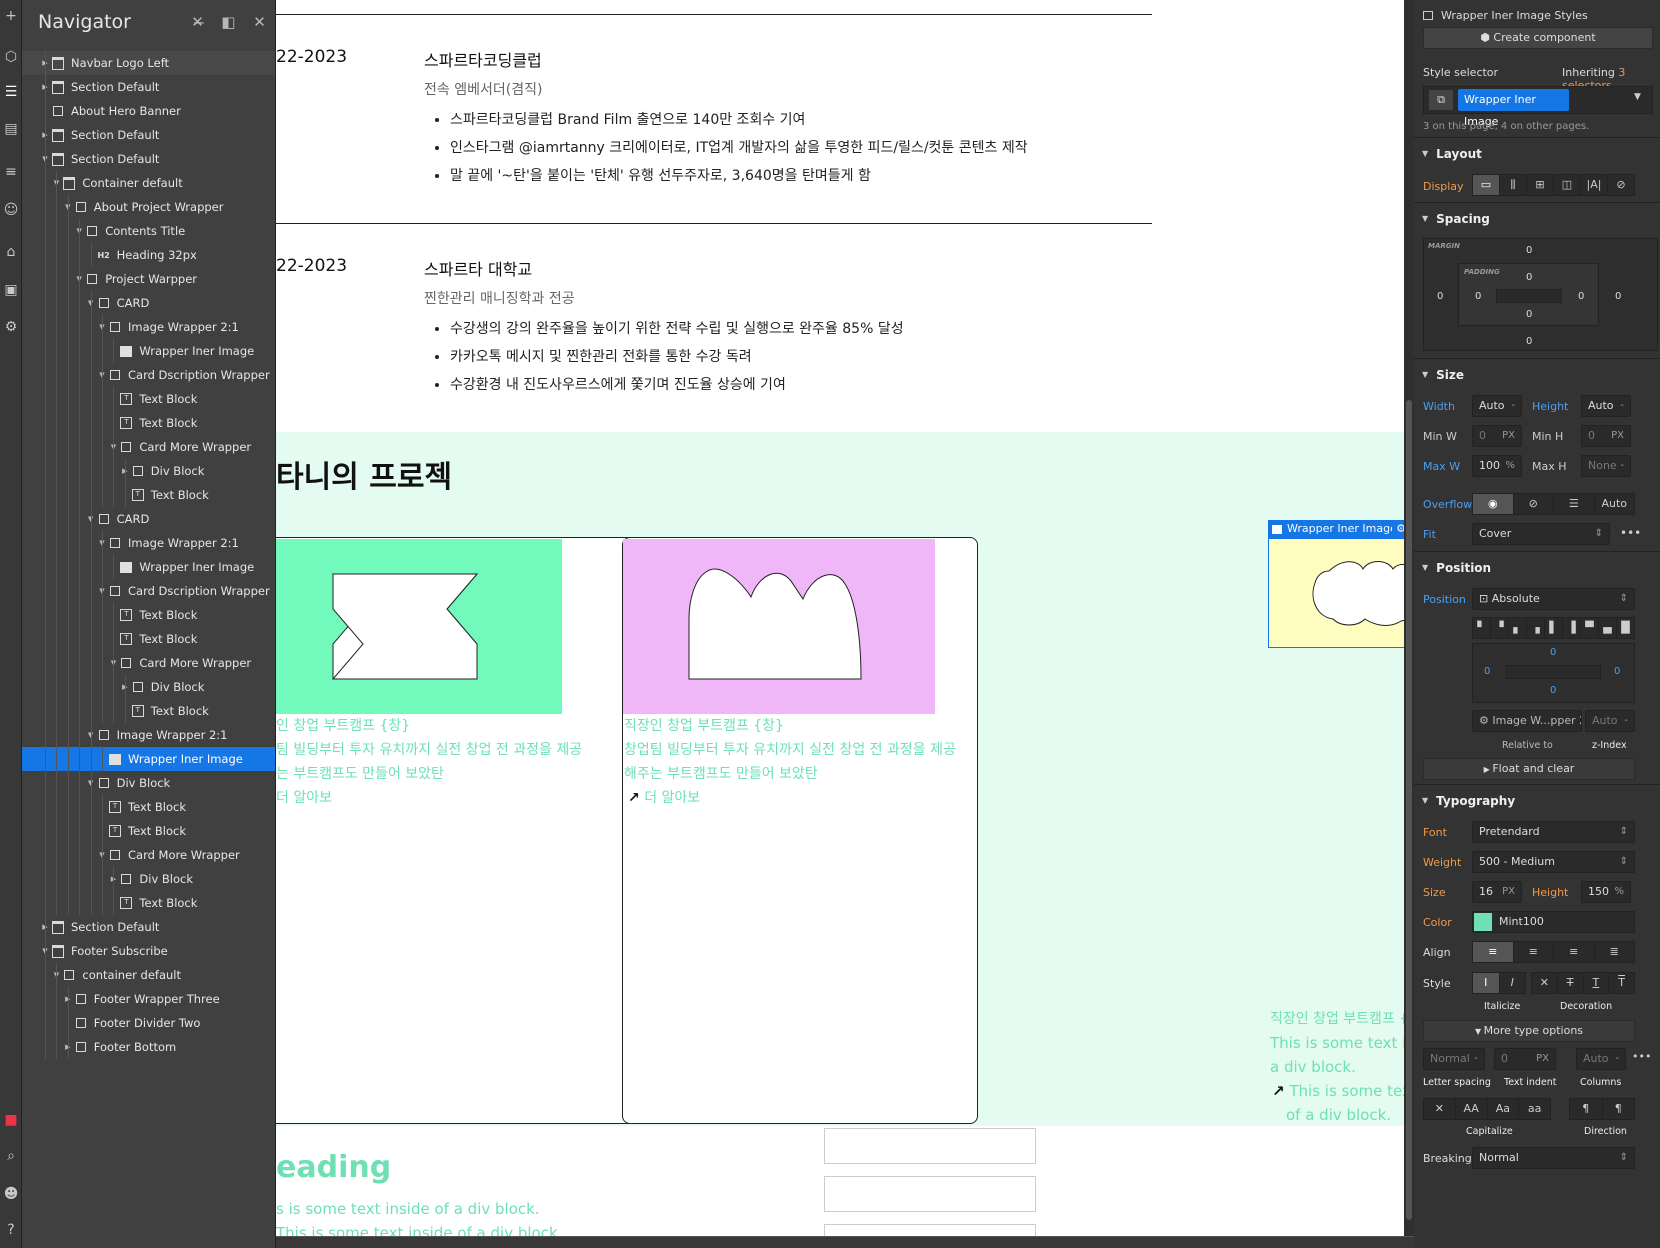 This screenshot has height=1248, width=1660. What do you see at coordinates (1615, 952) in the screenshot?
I see `align-justify-icon: ≣` at bounding box center [1615, 952].